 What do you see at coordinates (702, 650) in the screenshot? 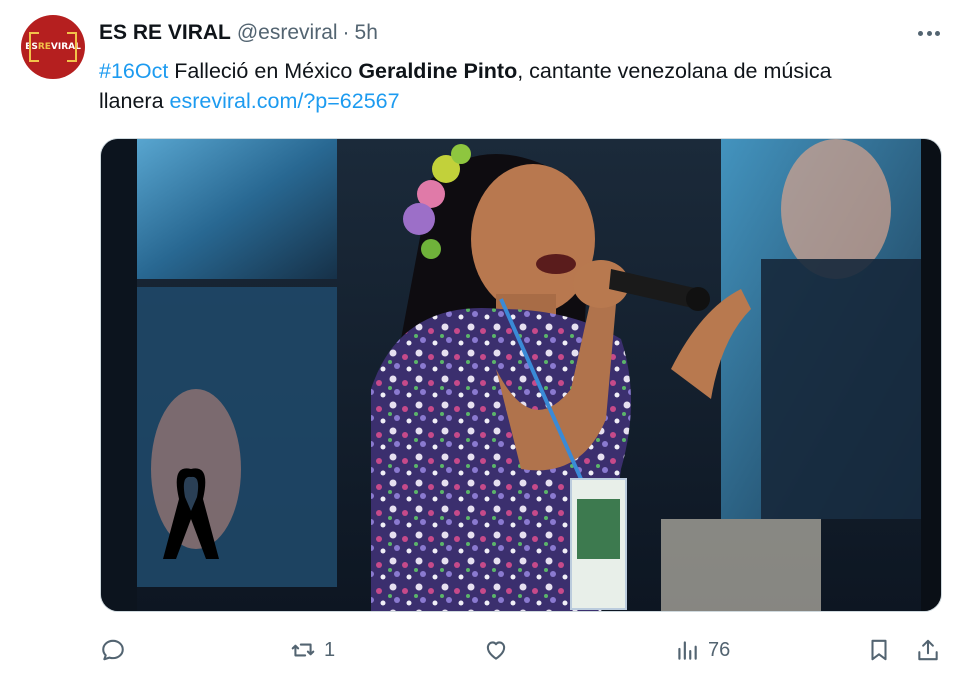
I see `views-button: 76` at bounding box center [702, 650].